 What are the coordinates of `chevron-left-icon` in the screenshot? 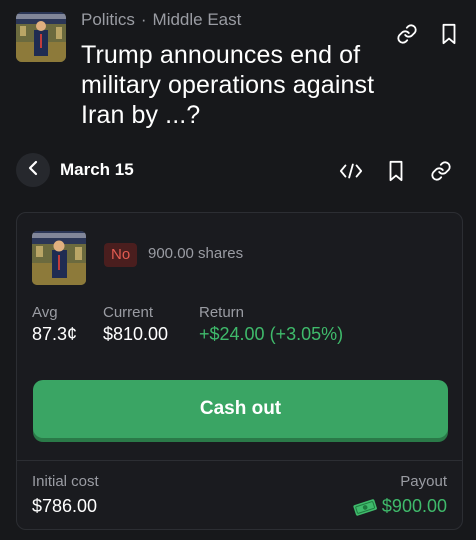 It's located at (33, 170).